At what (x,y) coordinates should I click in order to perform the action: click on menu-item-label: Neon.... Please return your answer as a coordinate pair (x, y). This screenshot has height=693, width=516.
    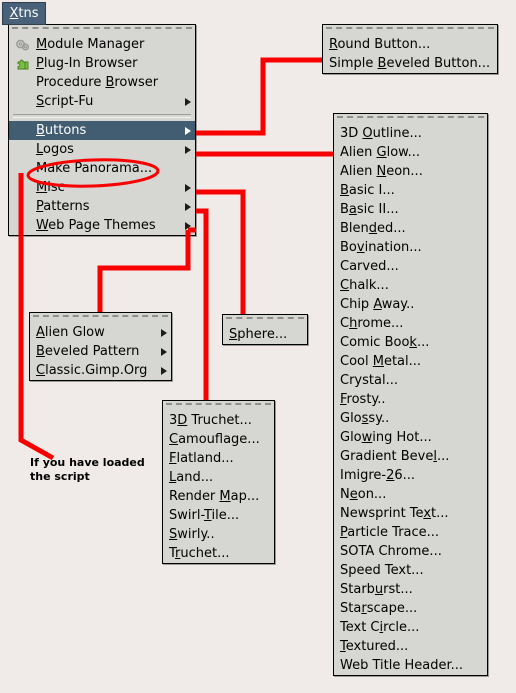
    Looking at the image, I should click on (363, 494).